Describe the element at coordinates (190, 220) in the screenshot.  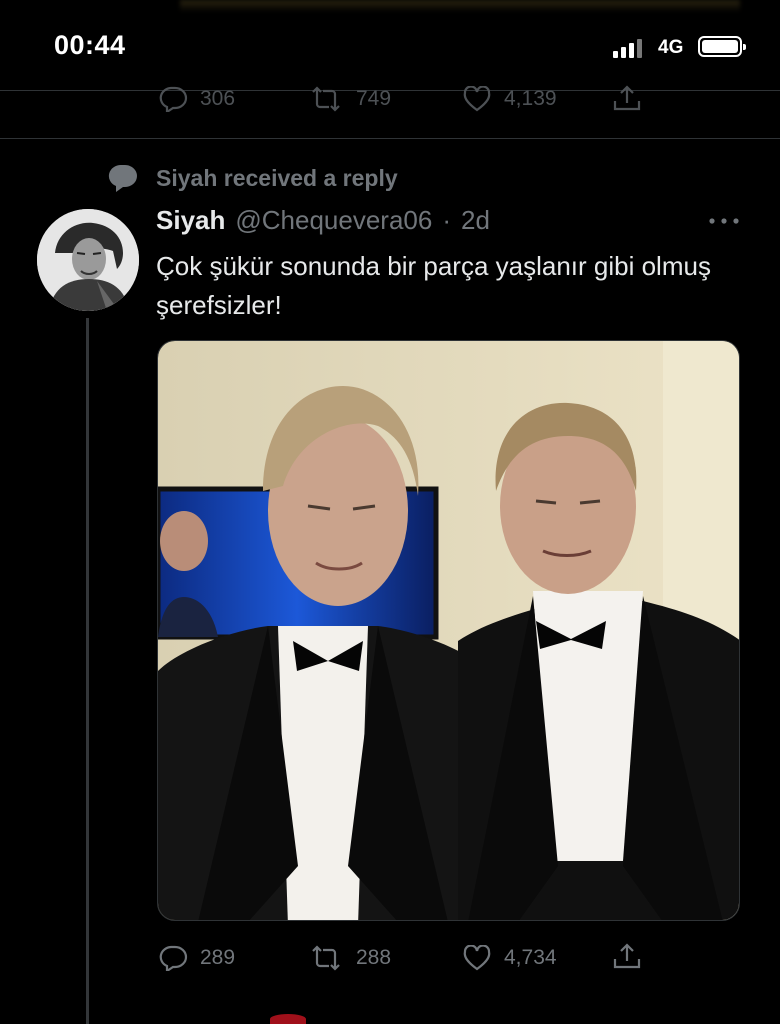
I see `author-name: Siyah` at that location.